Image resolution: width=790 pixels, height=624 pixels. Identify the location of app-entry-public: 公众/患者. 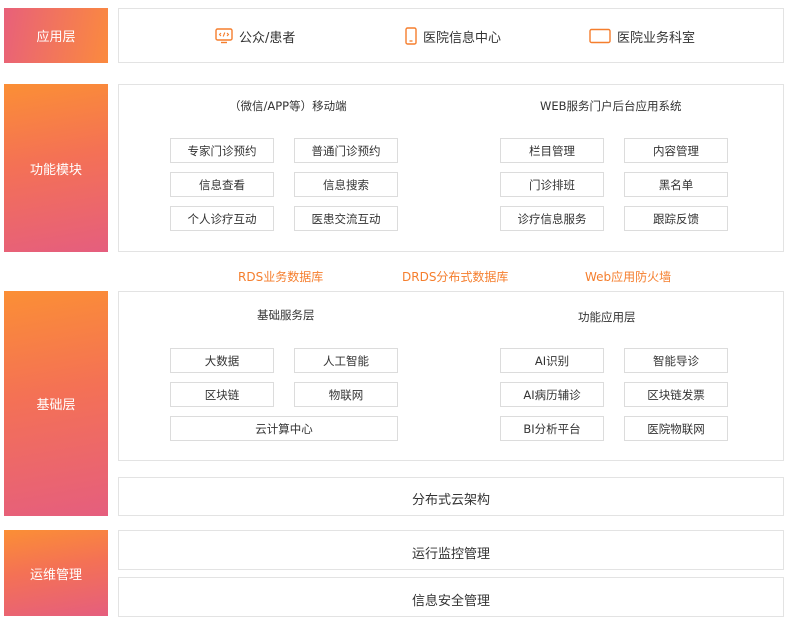
(255, 36).